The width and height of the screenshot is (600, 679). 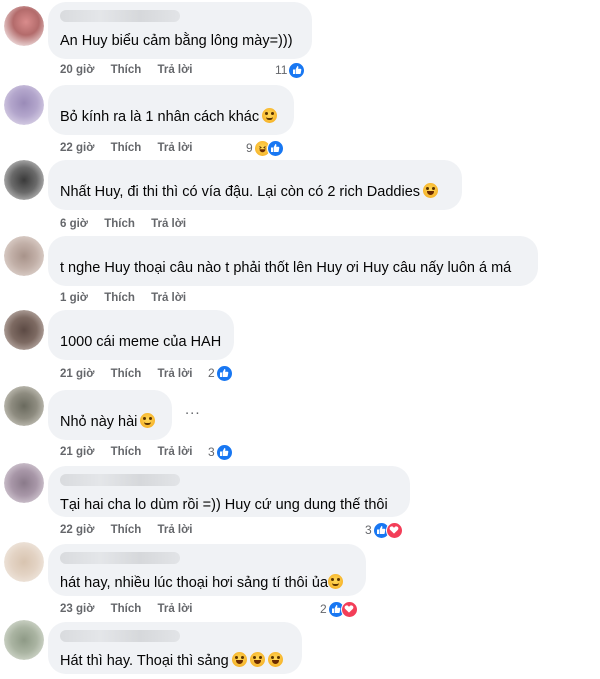 I want to click on comment-actions: 23 giờ Thích Trả lời, so click(x=133, y=609).